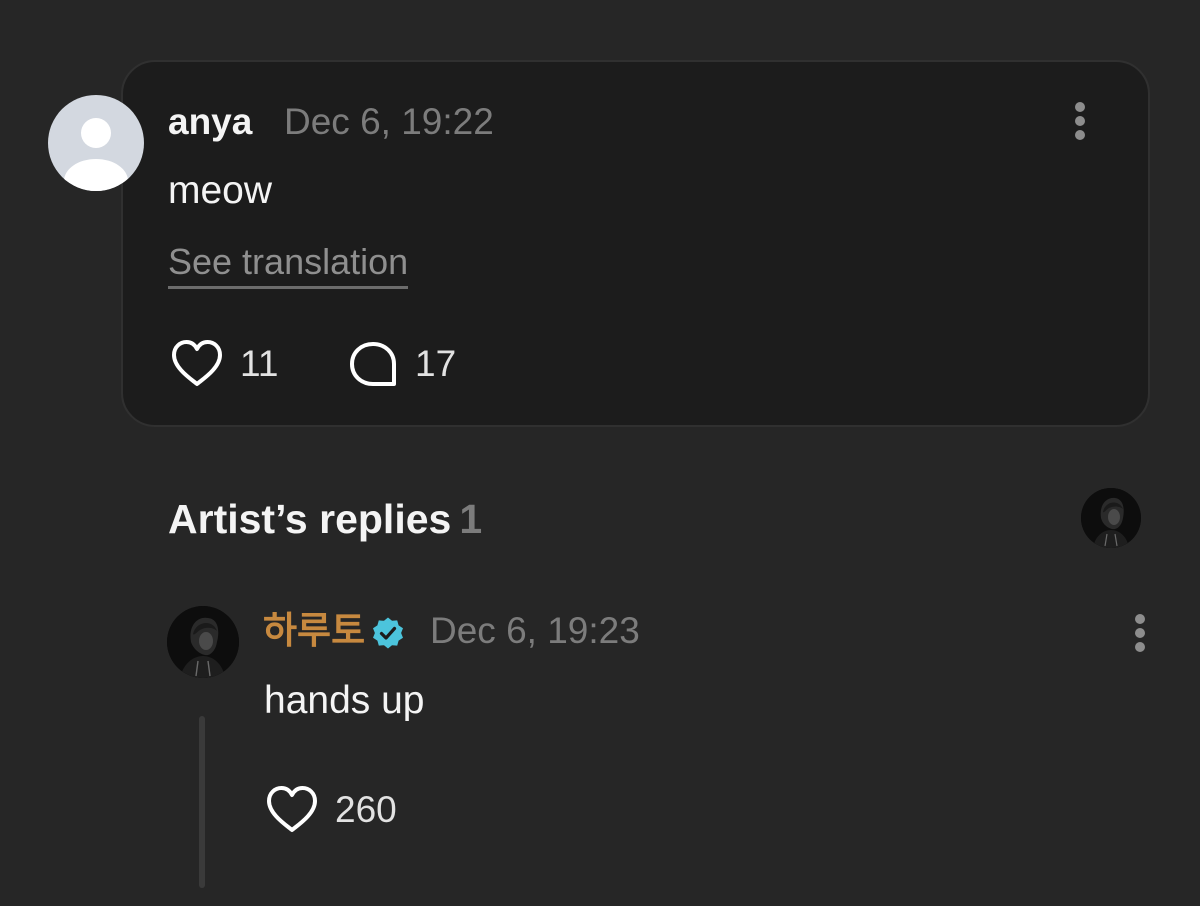 This screenshot has width=1200, height=906. I want to click on artist-replies-count: 1, so click(471, 519).